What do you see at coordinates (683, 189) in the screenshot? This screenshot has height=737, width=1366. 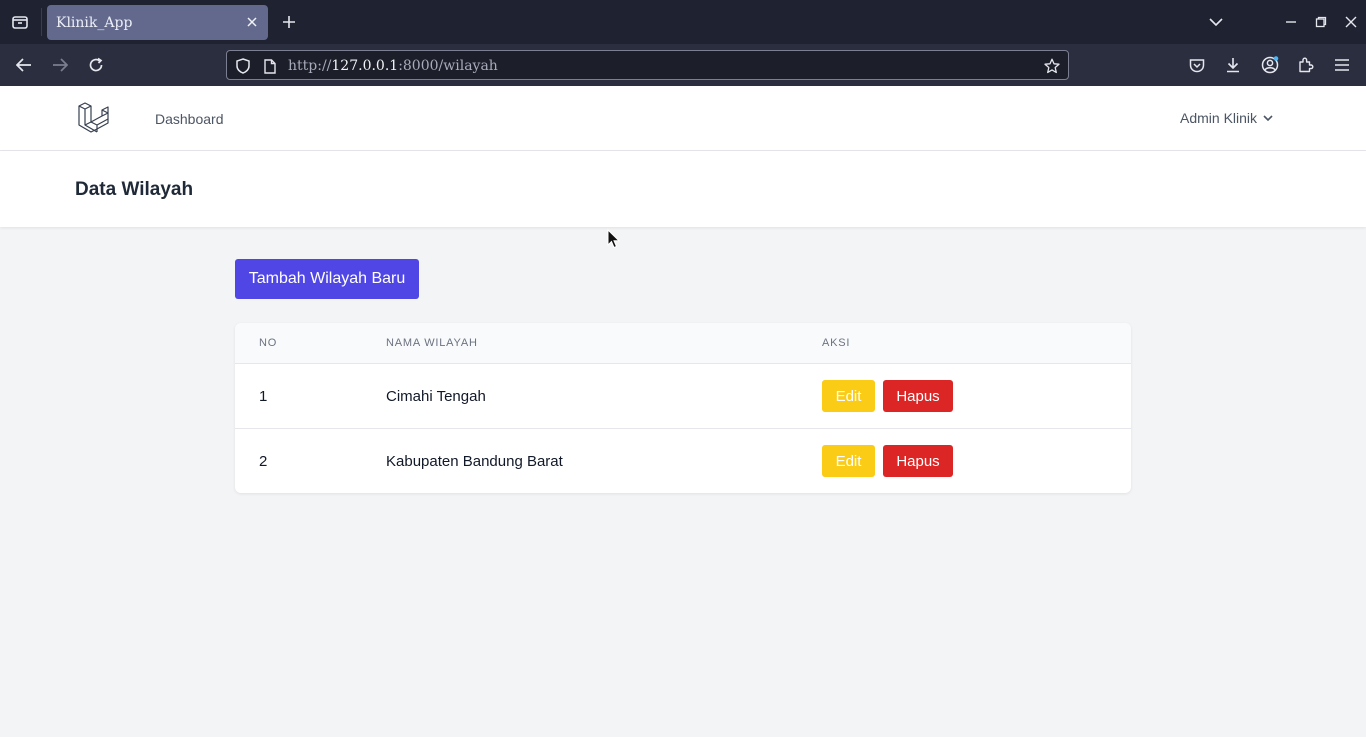 I see `page-header: Data Wilayah` at bounding box center [683, 189].